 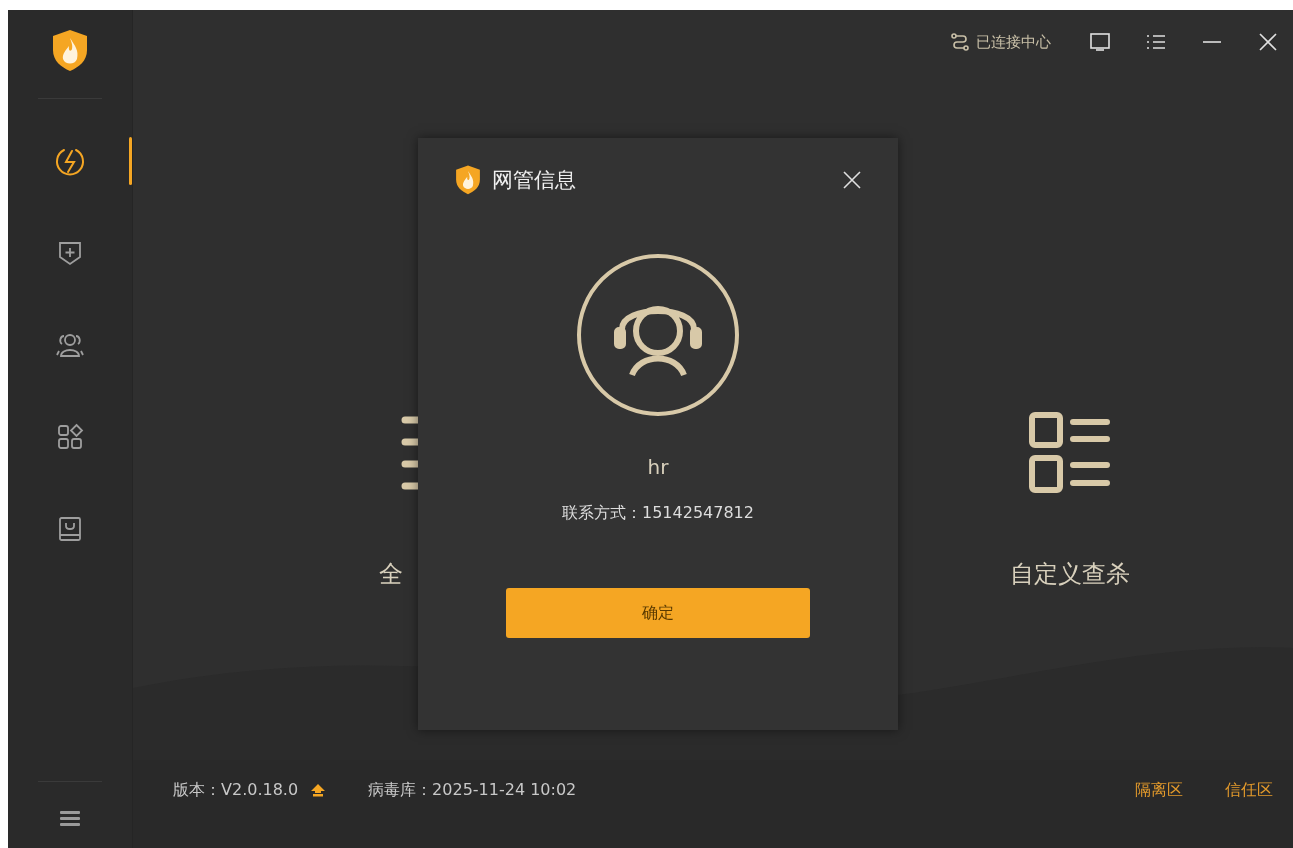 I want to click on tray-icon, so click(x=70, y=529).